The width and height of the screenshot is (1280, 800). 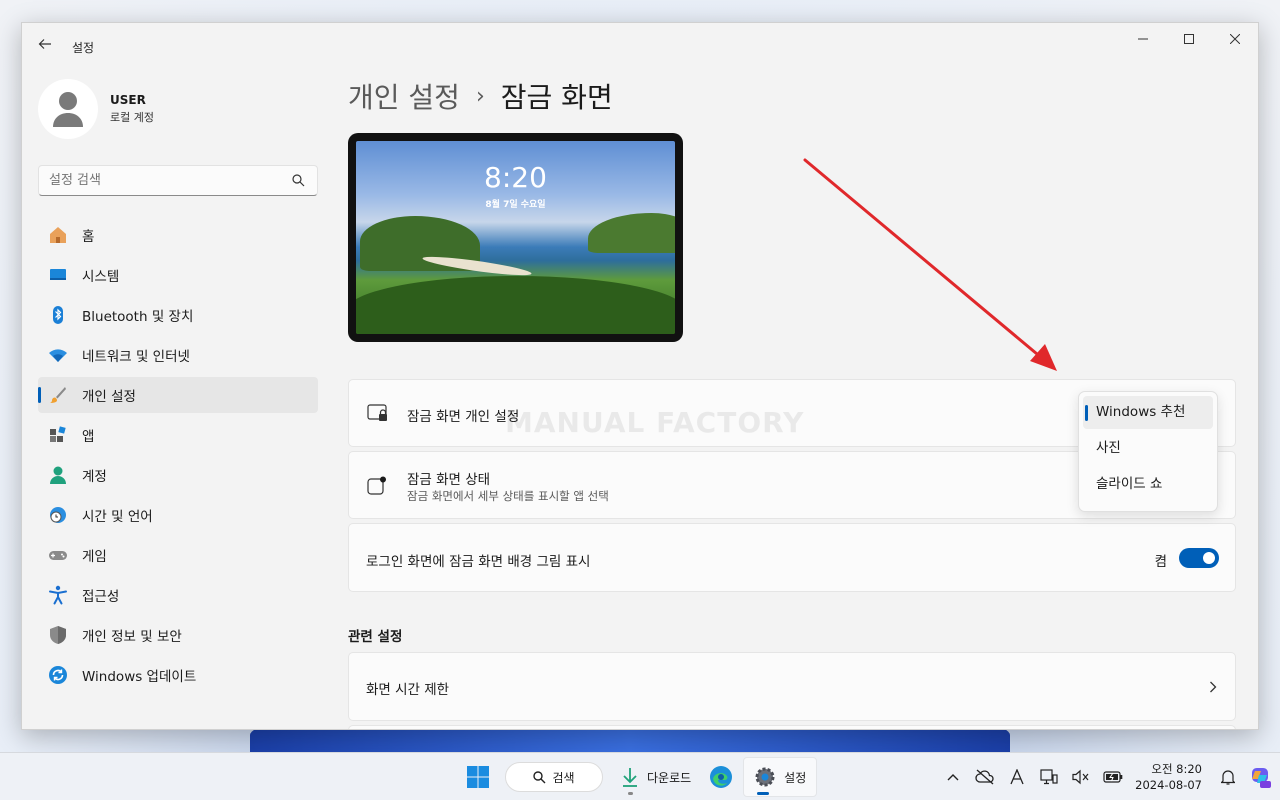 What do you see at coordinates (792, 686) in the screenshot?
I see `screen-timeout-link: 화면 시간 제한` at bounding box center [792, 686].